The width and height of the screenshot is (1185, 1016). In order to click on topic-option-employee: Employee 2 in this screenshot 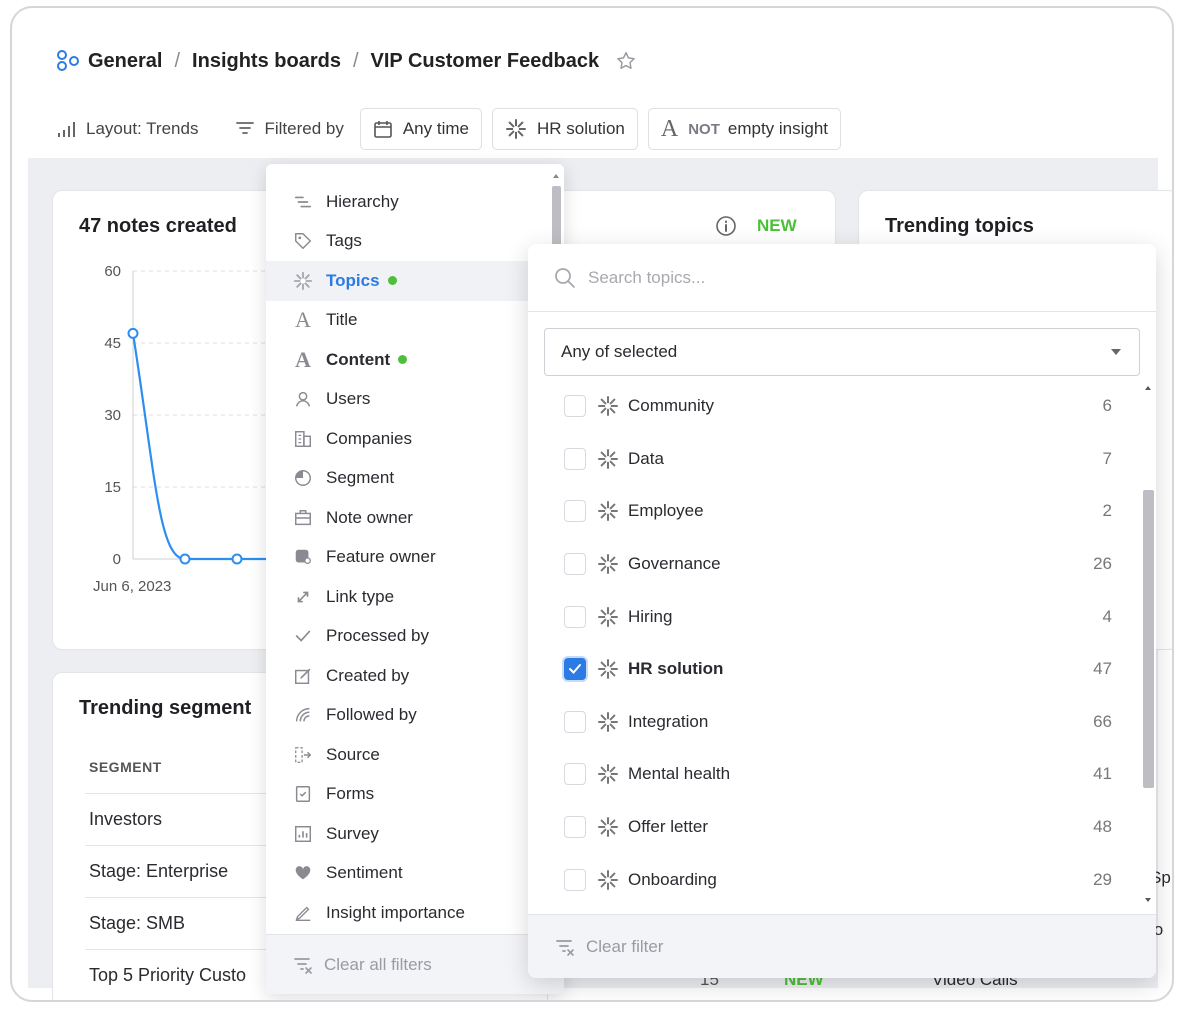, I will do `click(833, 511)`.